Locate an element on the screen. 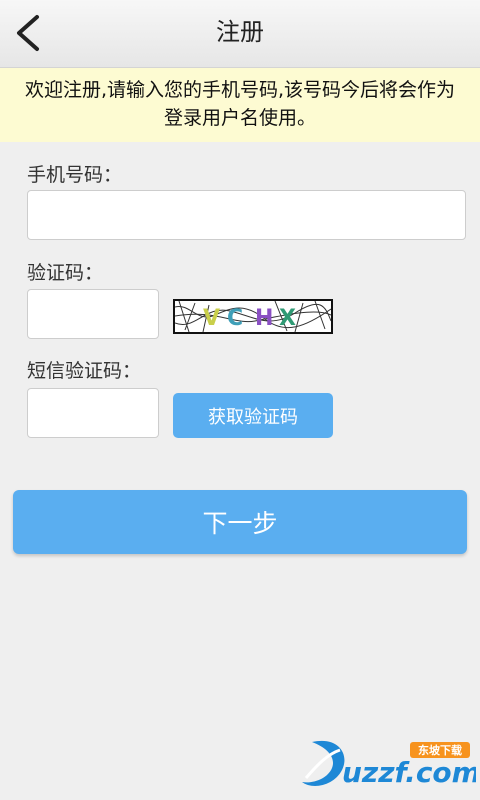 Image resolution: width=480 pixels, height=800 pixels. sms-code-input is located at coordinates (93, 413).